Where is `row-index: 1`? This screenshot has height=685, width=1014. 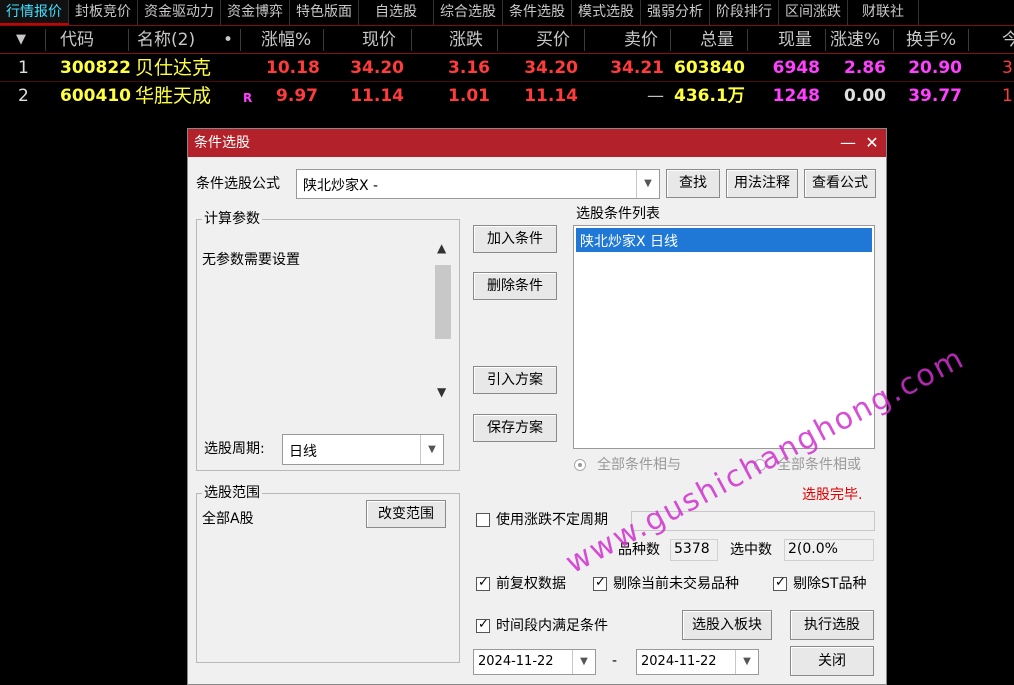 row-index: 1 is located at coordinates (23, 68).